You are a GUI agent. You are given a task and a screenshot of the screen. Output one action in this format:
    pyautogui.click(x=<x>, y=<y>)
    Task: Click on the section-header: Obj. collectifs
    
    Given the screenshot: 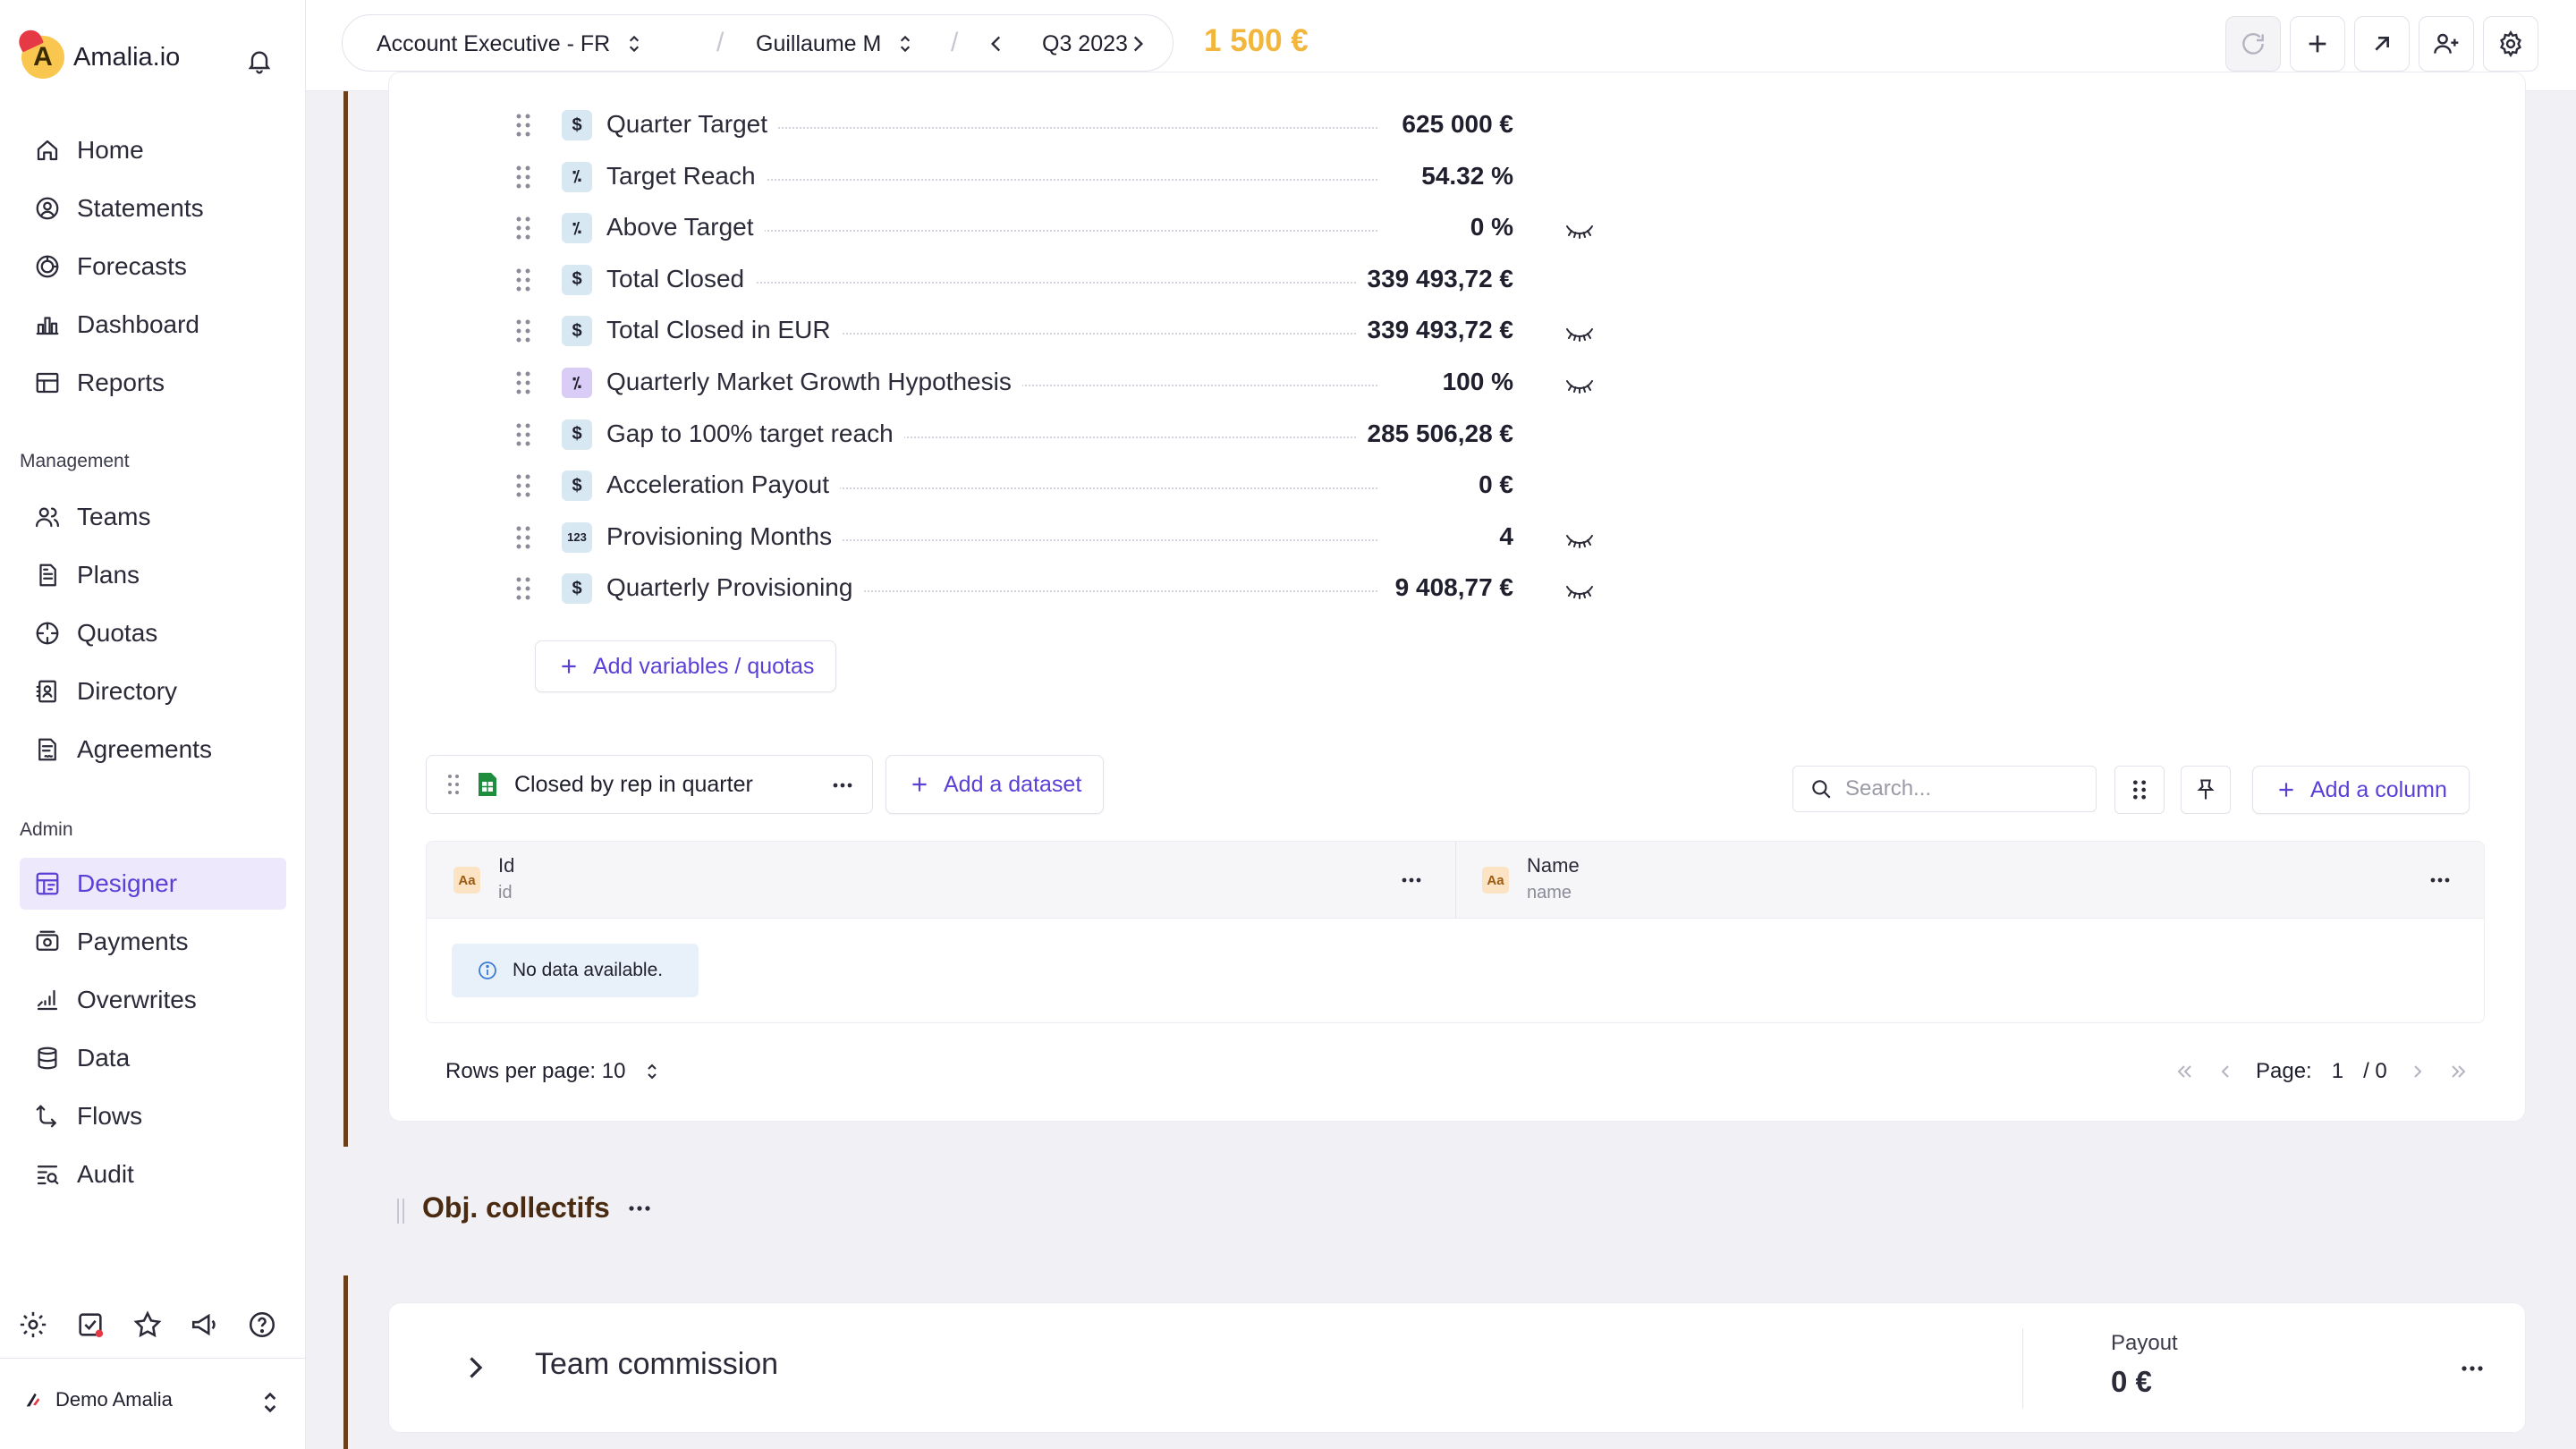 What is the action you would take?
    pyautogui.click(x=537, y=1207)
    